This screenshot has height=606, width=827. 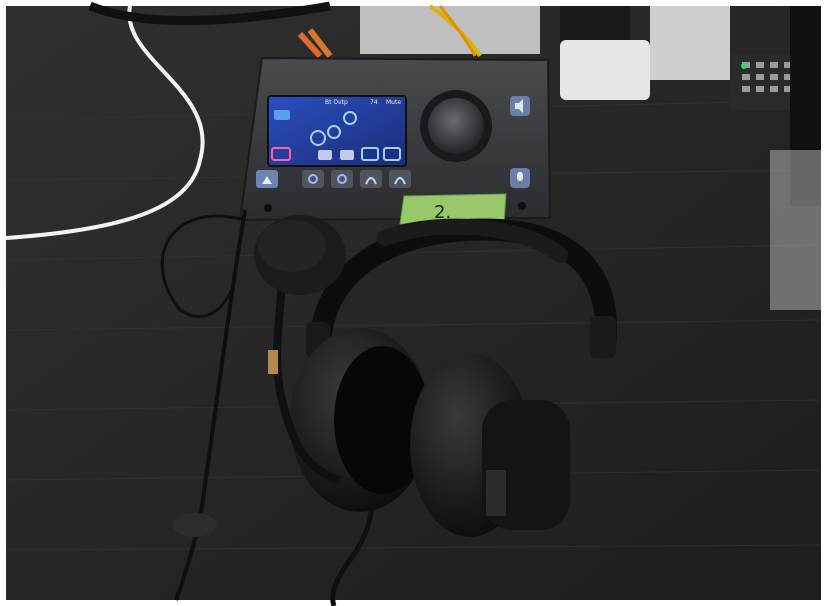 What do you see at coordinates (393, 102) in the screenshot?
I see `screen-status-right: Mute` at bounding box center [393, 102].